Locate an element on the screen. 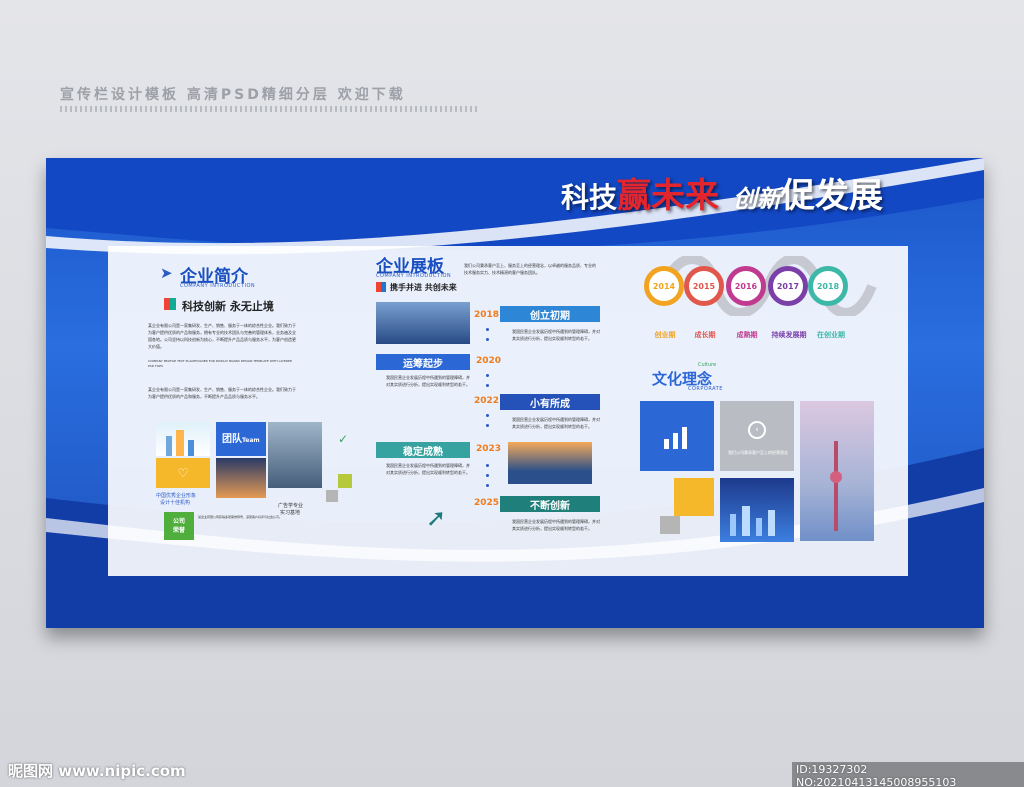 The height and width of the screenshot is (787, 1024). back-arrow-icon: ‹ is located at coordinates (757, 430).